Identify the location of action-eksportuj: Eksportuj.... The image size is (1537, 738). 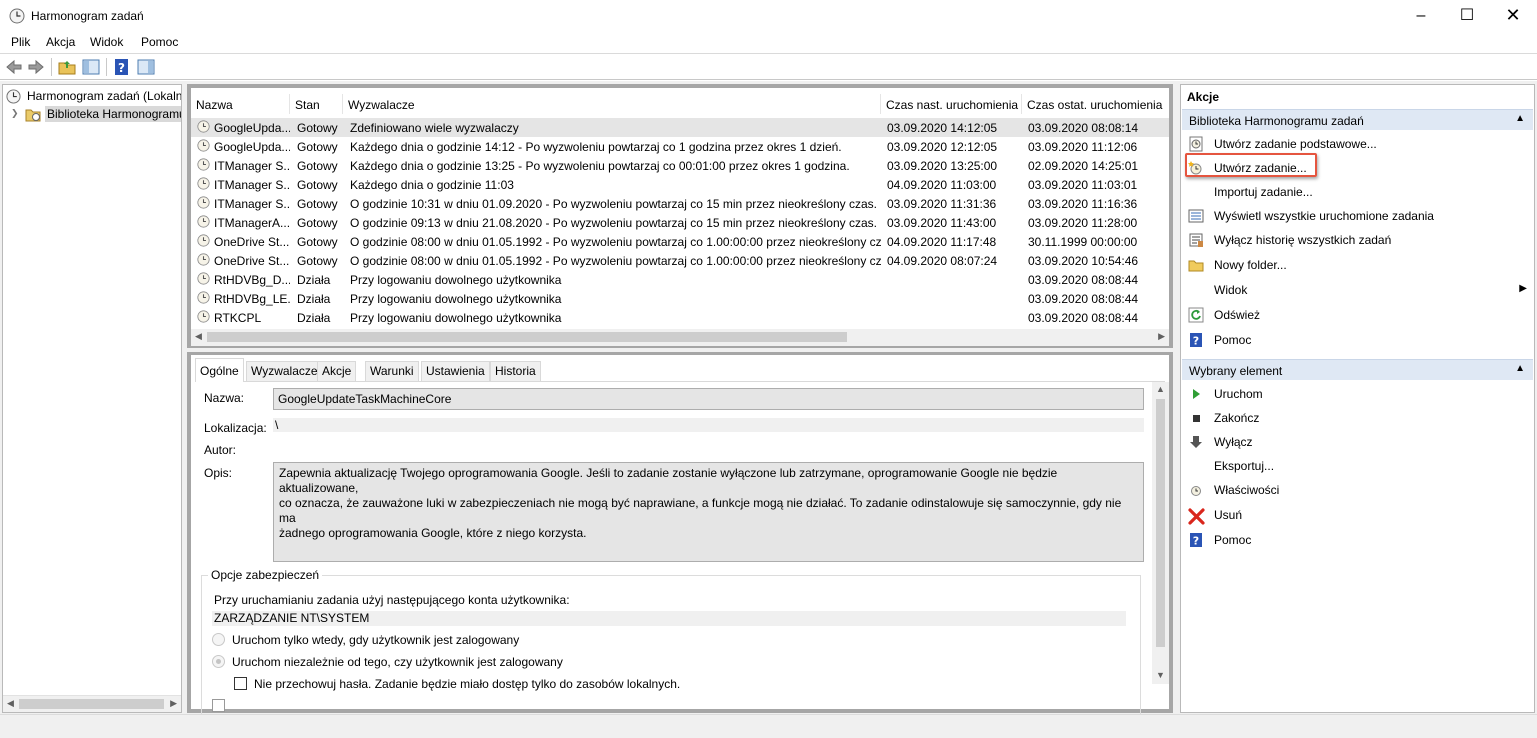
(1357, 466).